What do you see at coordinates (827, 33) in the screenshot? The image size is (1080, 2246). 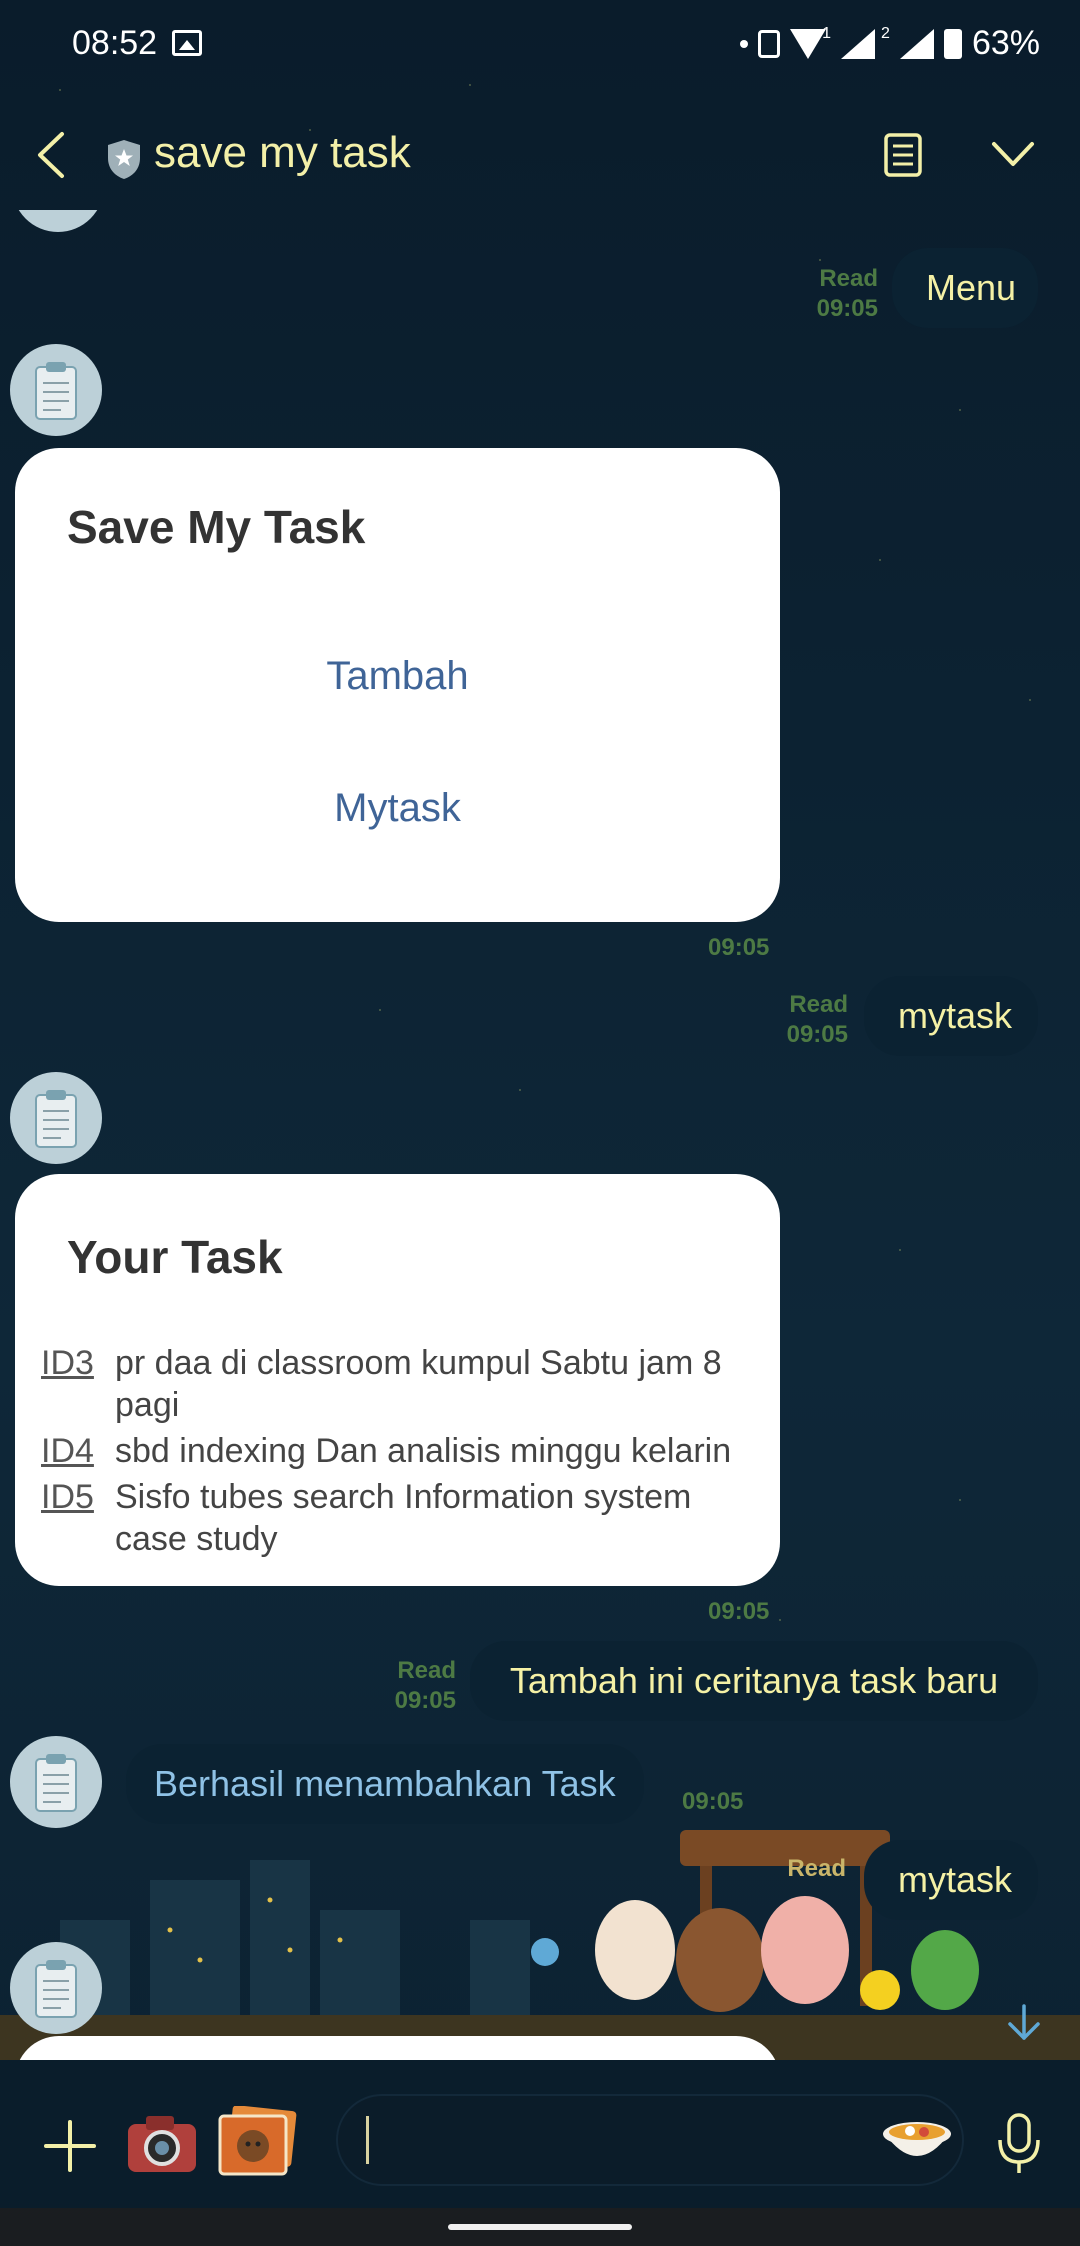 I see `sim1-badge: 1` at bounding box center [827, 33].